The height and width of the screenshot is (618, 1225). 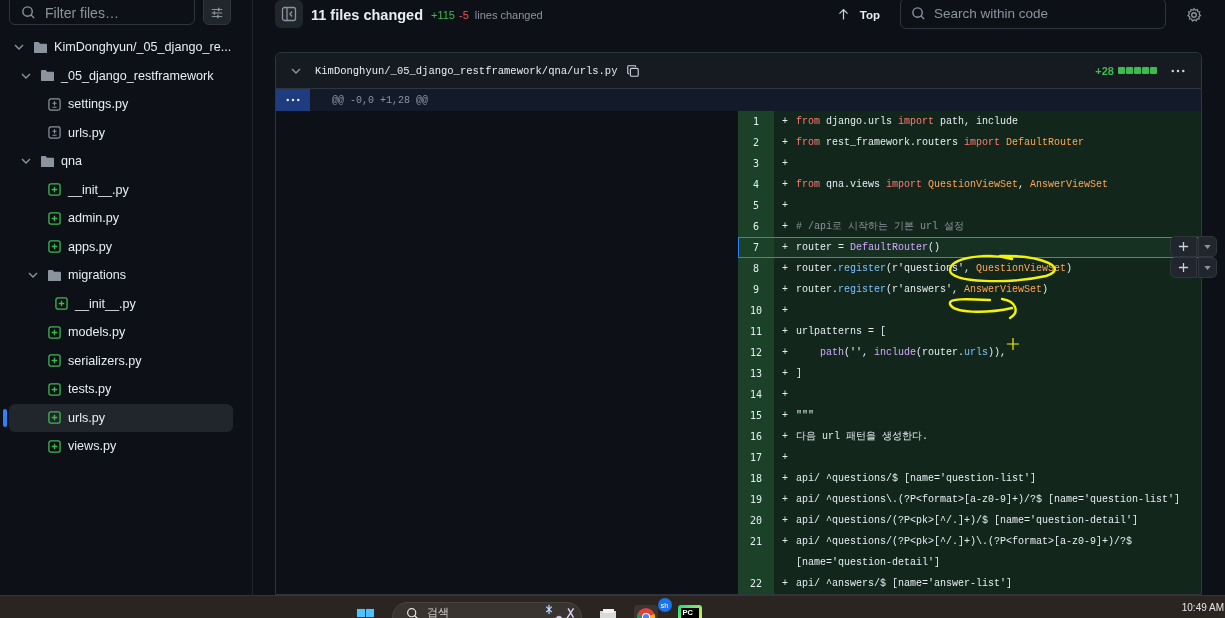 What do you see at coordinates (121, 75) in the screenshot?
I see `folder-item: _05_django_restframework` at bounding box center [121, 75].